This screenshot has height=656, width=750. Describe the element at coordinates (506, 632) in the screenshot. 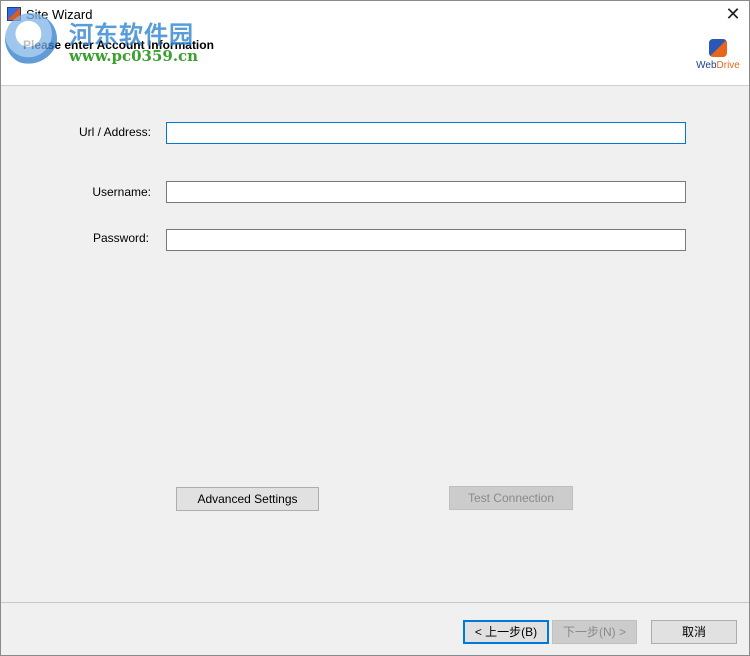

I see `back-button: < 上一步(B)` at that location.